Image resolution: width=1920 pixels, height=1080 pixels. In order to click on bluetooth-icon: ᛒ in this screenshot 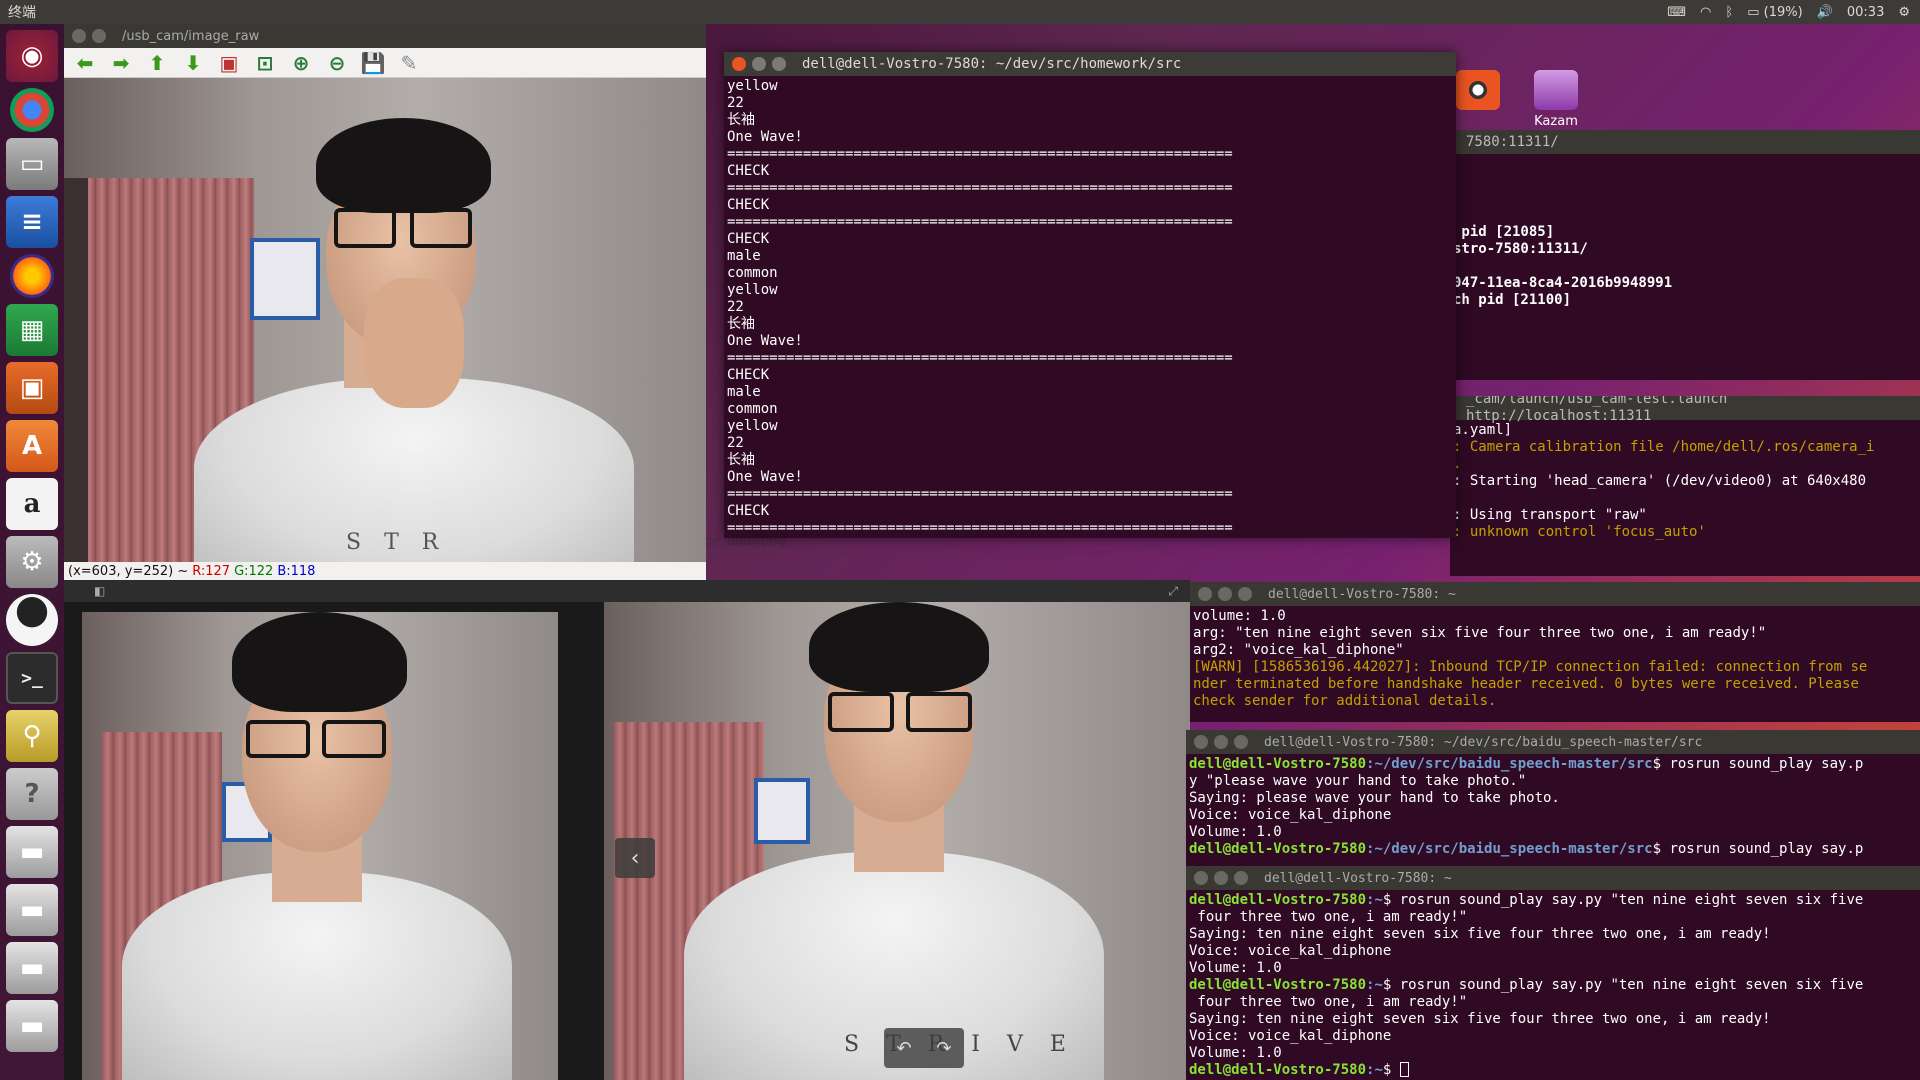, I will do `click(1729, 12)`.